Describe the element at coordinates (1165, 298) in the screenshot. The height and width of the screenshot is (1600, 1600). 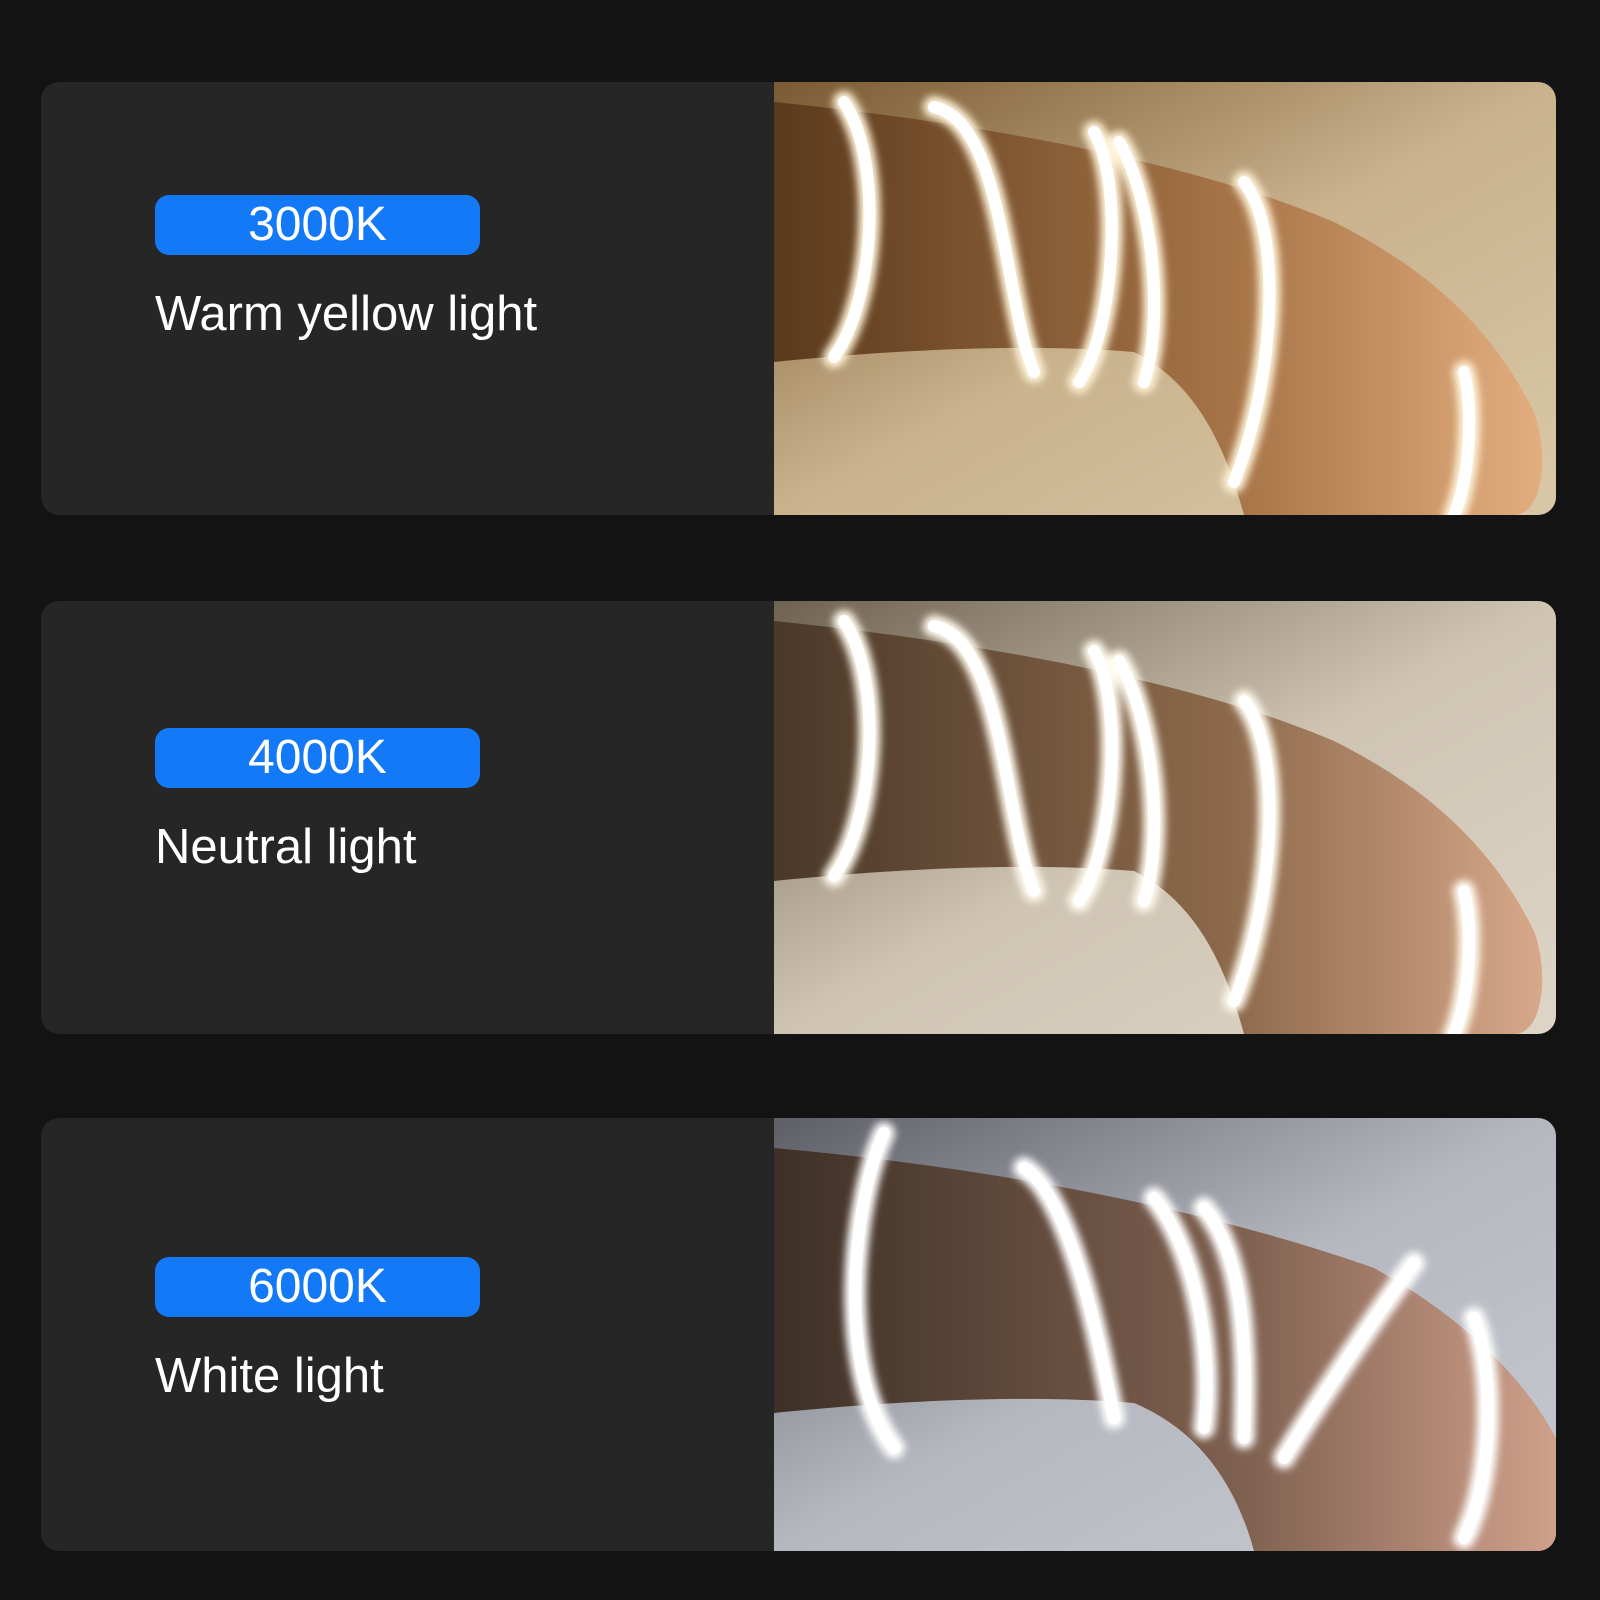
I see `led-strip-photo-warm` at that location.